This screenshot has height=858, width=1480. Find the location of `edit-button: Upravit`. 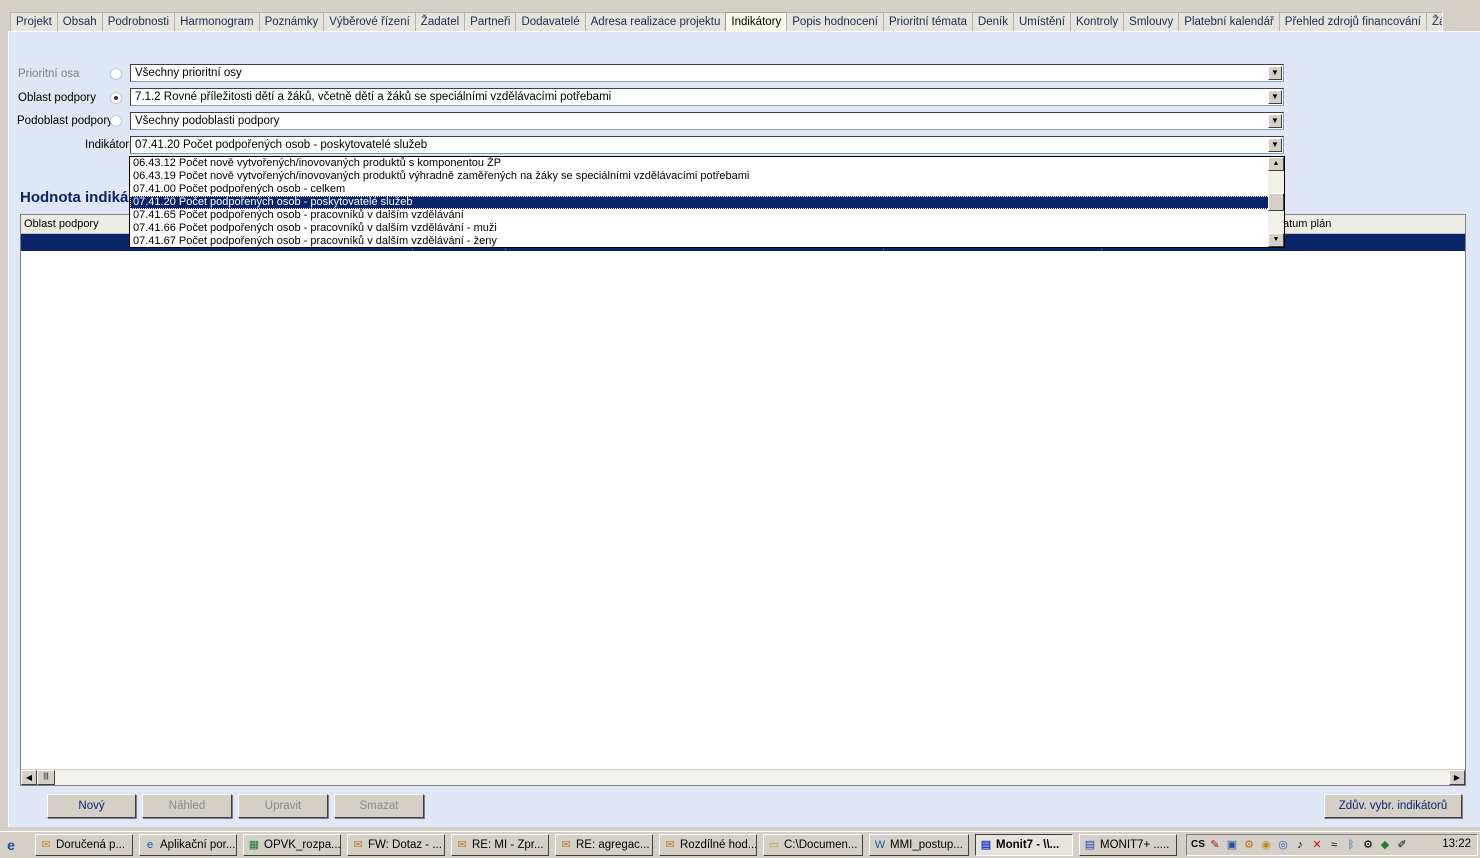

edit-button: Upravit is located at coordinates (283, 806).